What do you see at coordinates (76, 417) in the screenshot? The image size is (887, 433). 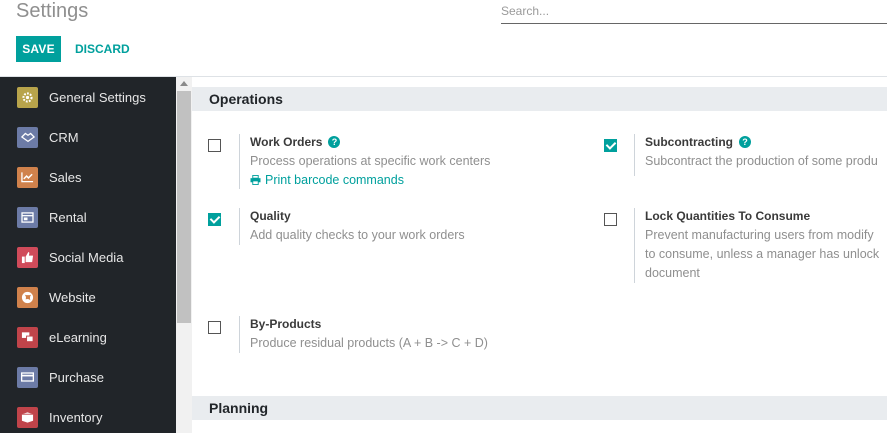 I see `sidebar-item-label: Inventory` at bounding box center [76, 417].